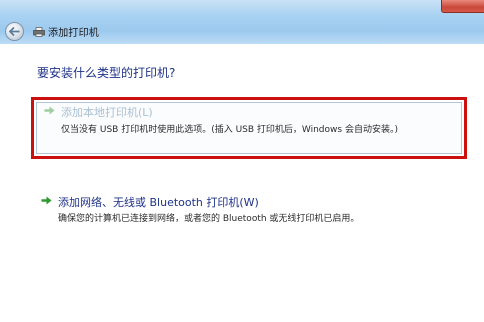  Describe the element at coordinates (107, 112) in the screenshot. I see `add-local-printer-label: 添加本地打印机(L)` at that location.